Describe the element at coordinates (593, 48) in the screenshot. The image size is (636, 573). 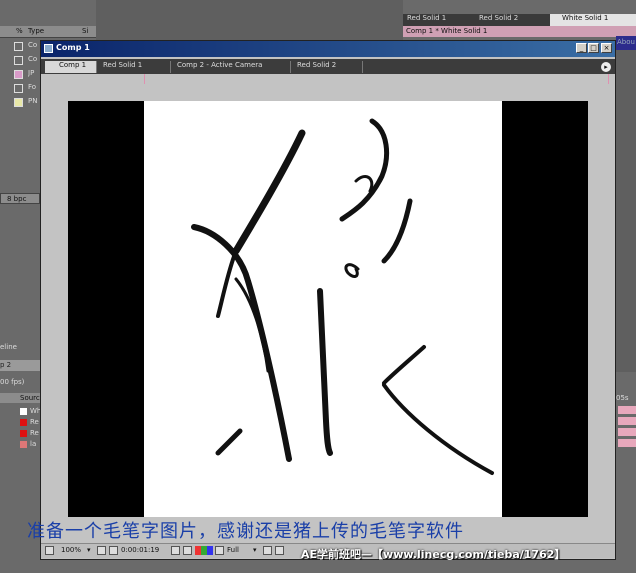
I see `maximize-button: □` at that location.